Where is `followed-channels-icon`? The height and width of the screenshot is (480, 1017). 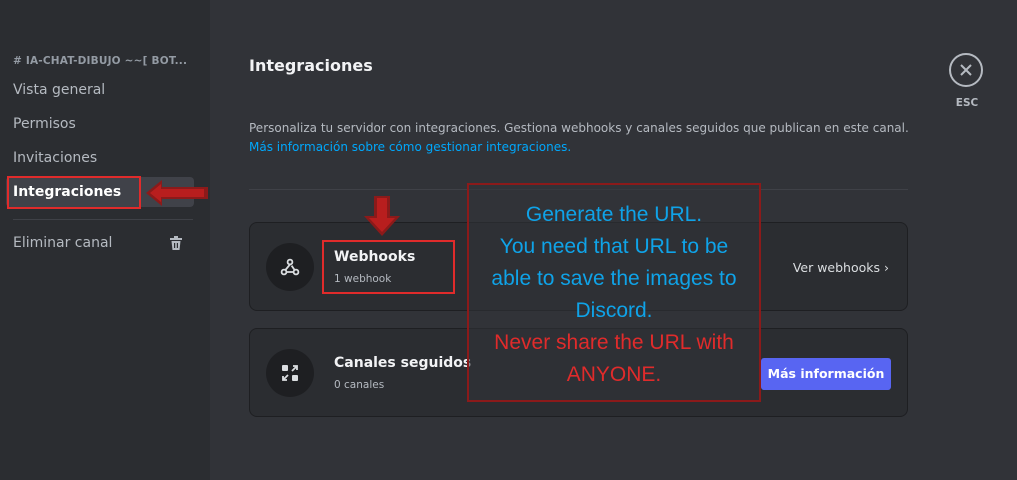
followed-channels-icon is located at coordinates (290, 373).